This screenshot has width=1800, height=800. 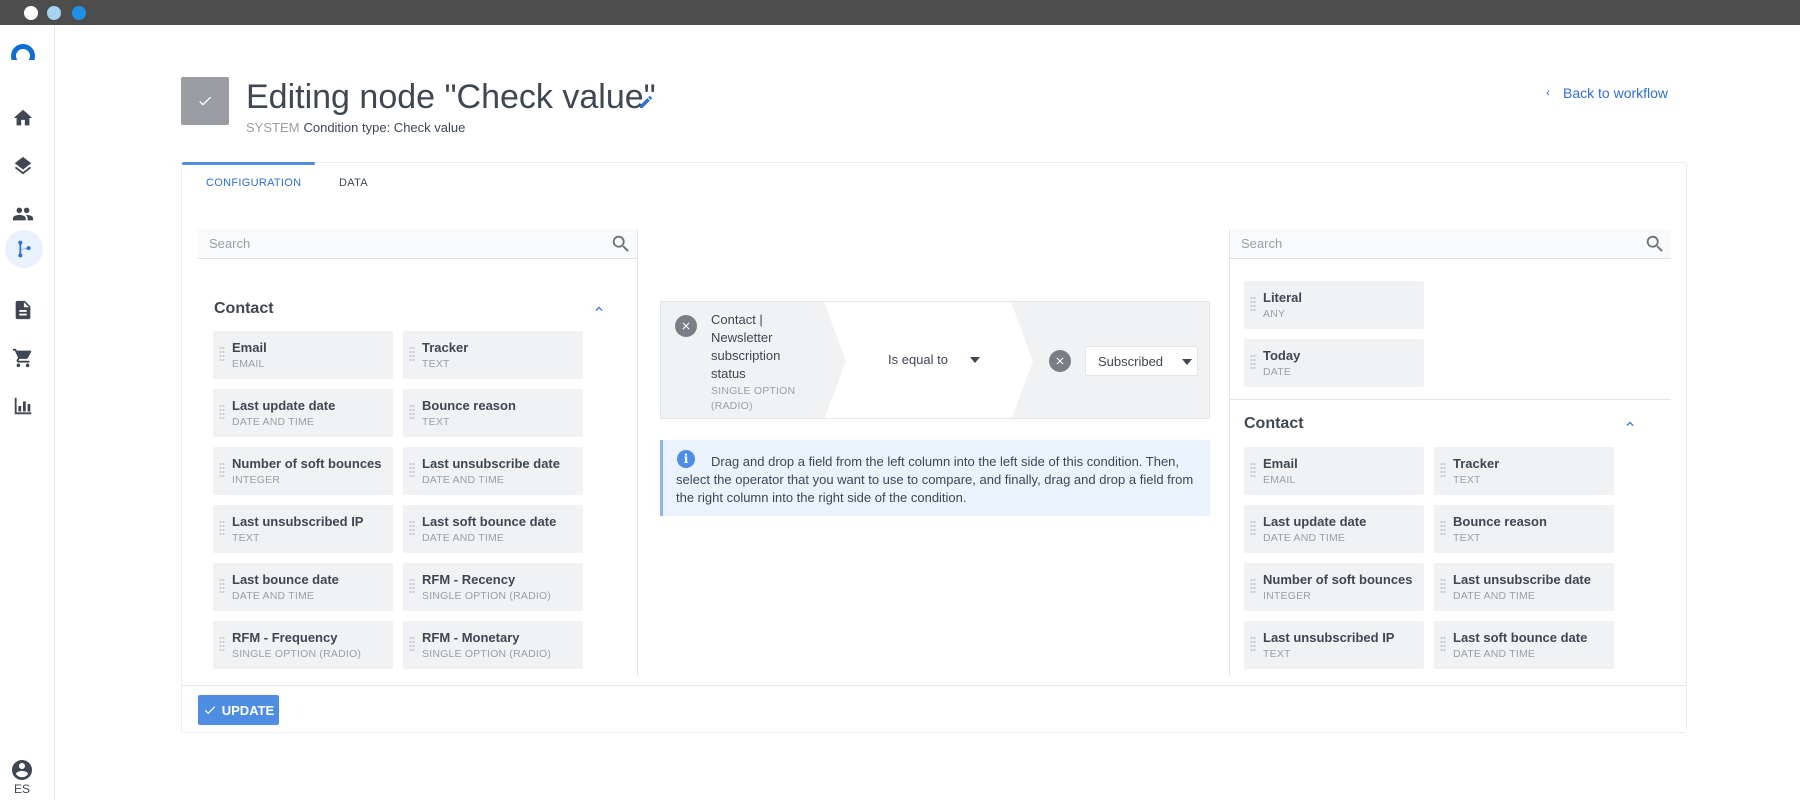 What do you see at coordinates (23, 406) in the screenshot?
I see `bar-chart-icon` at bounding box center [23, 406].